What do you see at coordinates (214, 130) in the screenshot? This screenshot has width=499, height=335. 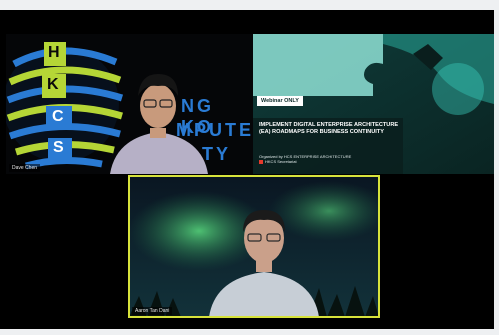 I see `logo-text-line2: MPUTE` at bounding box center [214, 130].